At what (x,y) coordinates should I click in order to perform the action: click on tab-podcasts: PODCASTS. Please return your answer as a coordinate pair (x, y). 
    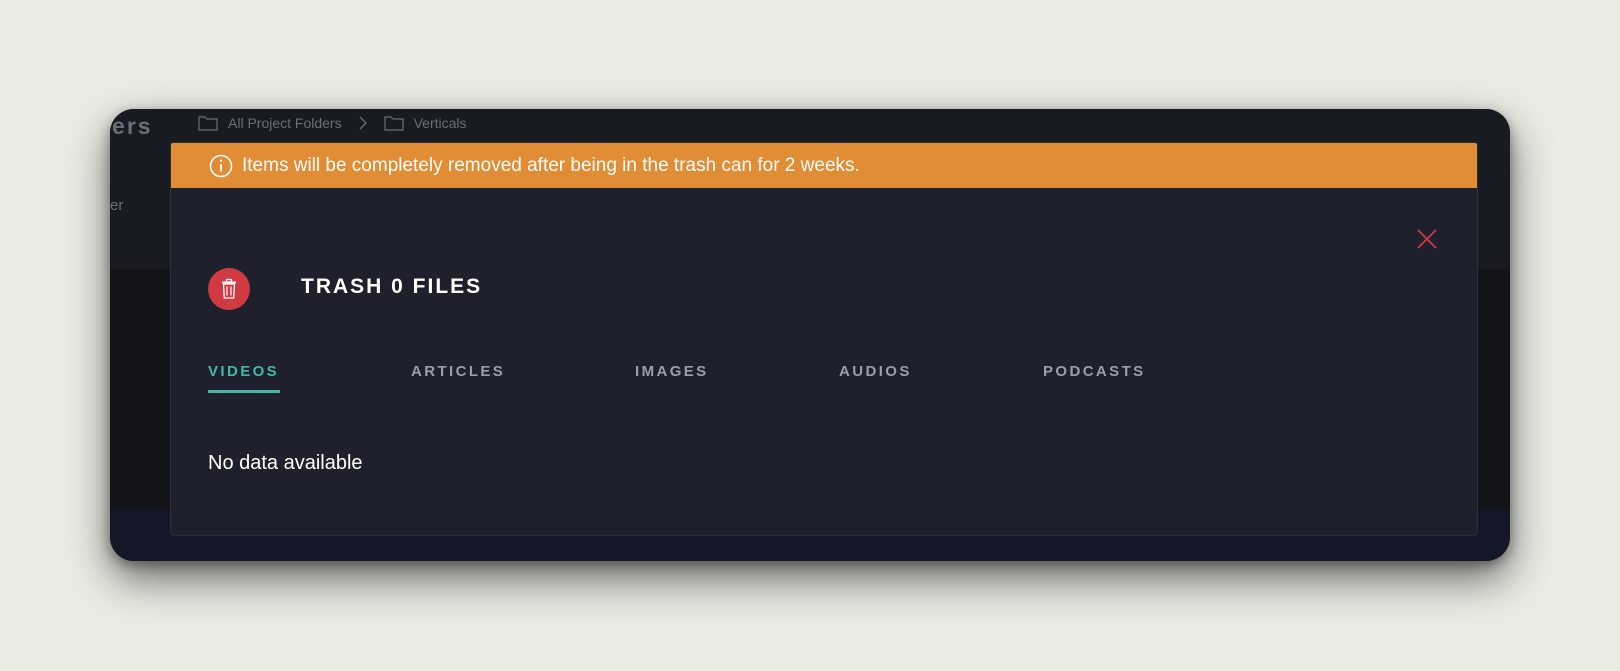
    Looking at the image, I should click on (1094, 371).